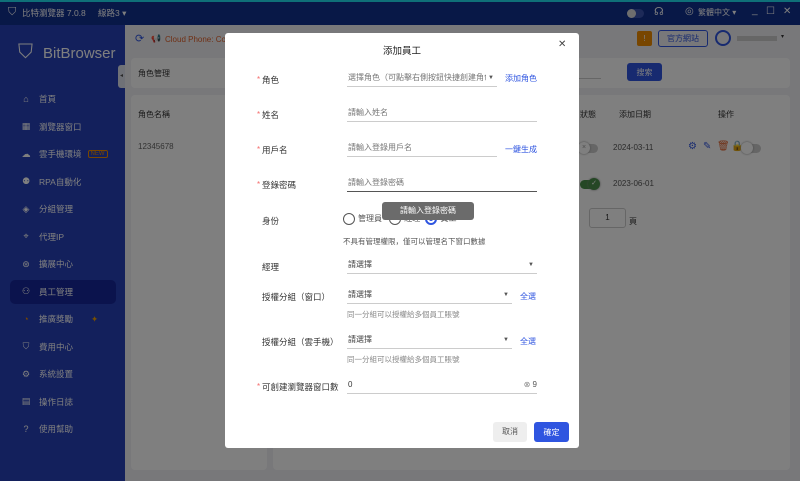 This screenshot has width=800, height=481. I want to click on password-label: 登錄密碼, so click(276, 185).